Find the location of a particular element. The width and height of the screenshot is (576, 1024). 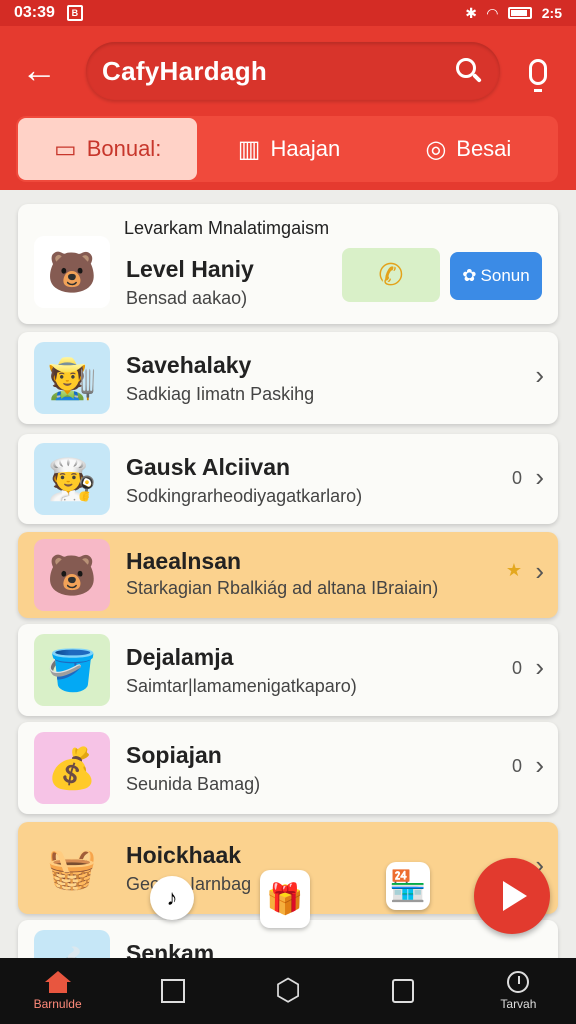

chef-icon: 🧑‍🍳 is located at coordinates (72, 479).